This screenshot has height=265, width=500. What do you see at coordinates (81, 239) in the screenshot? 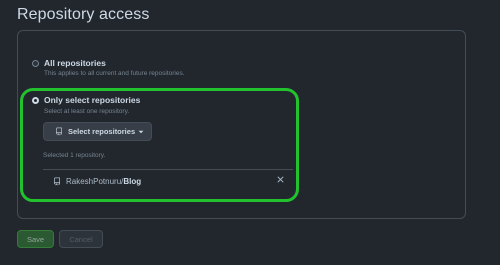
I see `cancel-button: Cancel` at bounding box center [81, 239].